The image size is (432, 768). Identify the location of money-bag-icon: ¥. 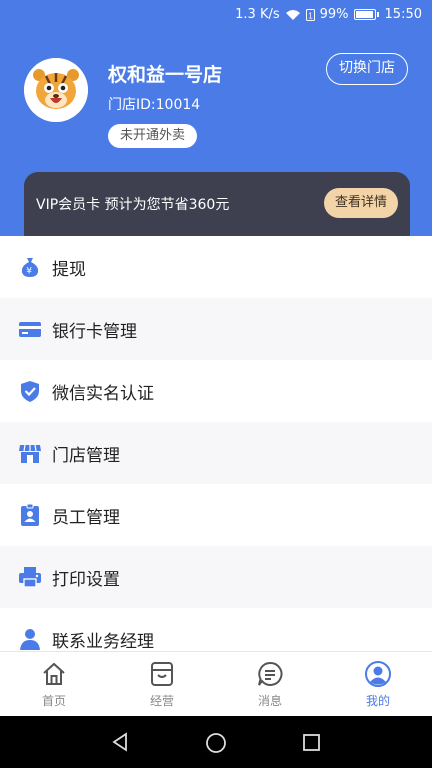
(30, 267).